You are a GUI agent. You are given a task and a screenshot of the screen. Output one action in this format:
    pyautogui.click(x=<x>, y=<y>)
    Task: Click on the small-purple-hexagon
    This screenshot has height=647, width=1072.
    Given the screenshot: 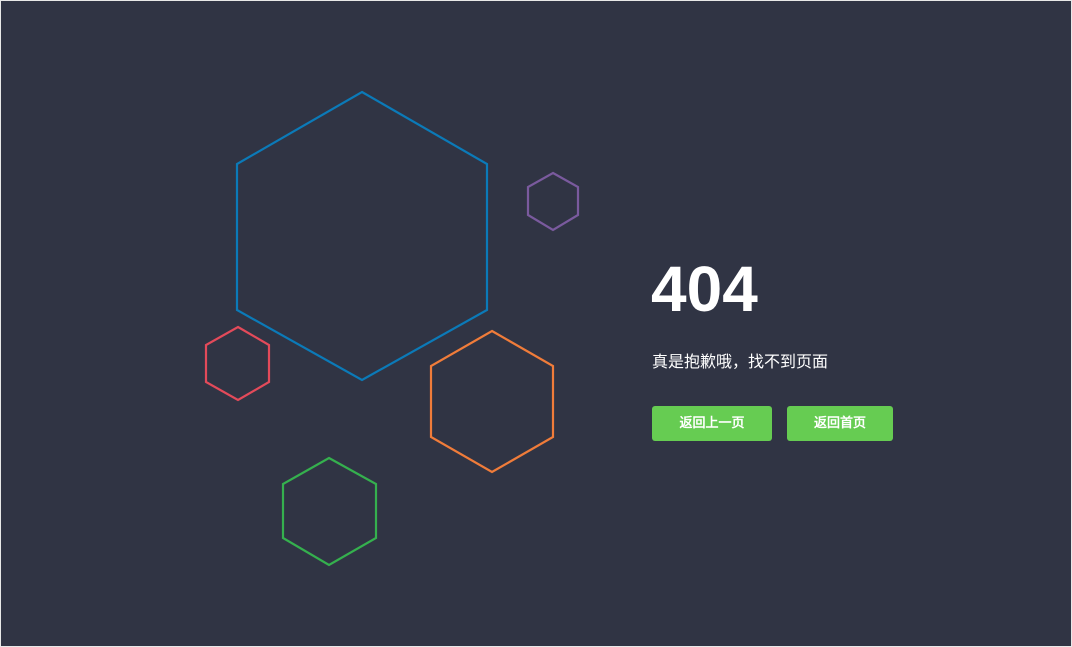 What is the action you would take?
    pyautogui.click(x=553, y=201)
    